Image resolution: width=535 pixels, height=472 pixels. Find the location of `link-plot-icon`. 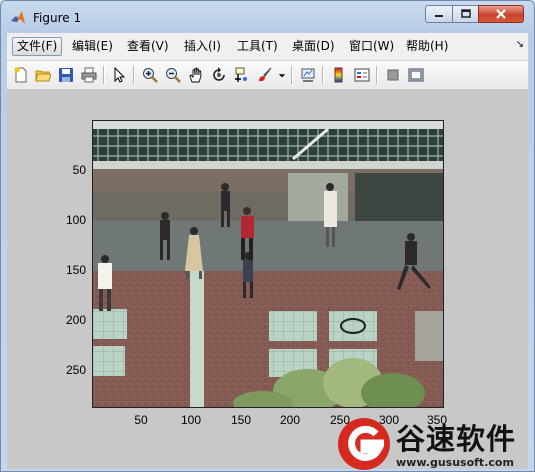

link-plot-icon is located at coordinates (308, 75).